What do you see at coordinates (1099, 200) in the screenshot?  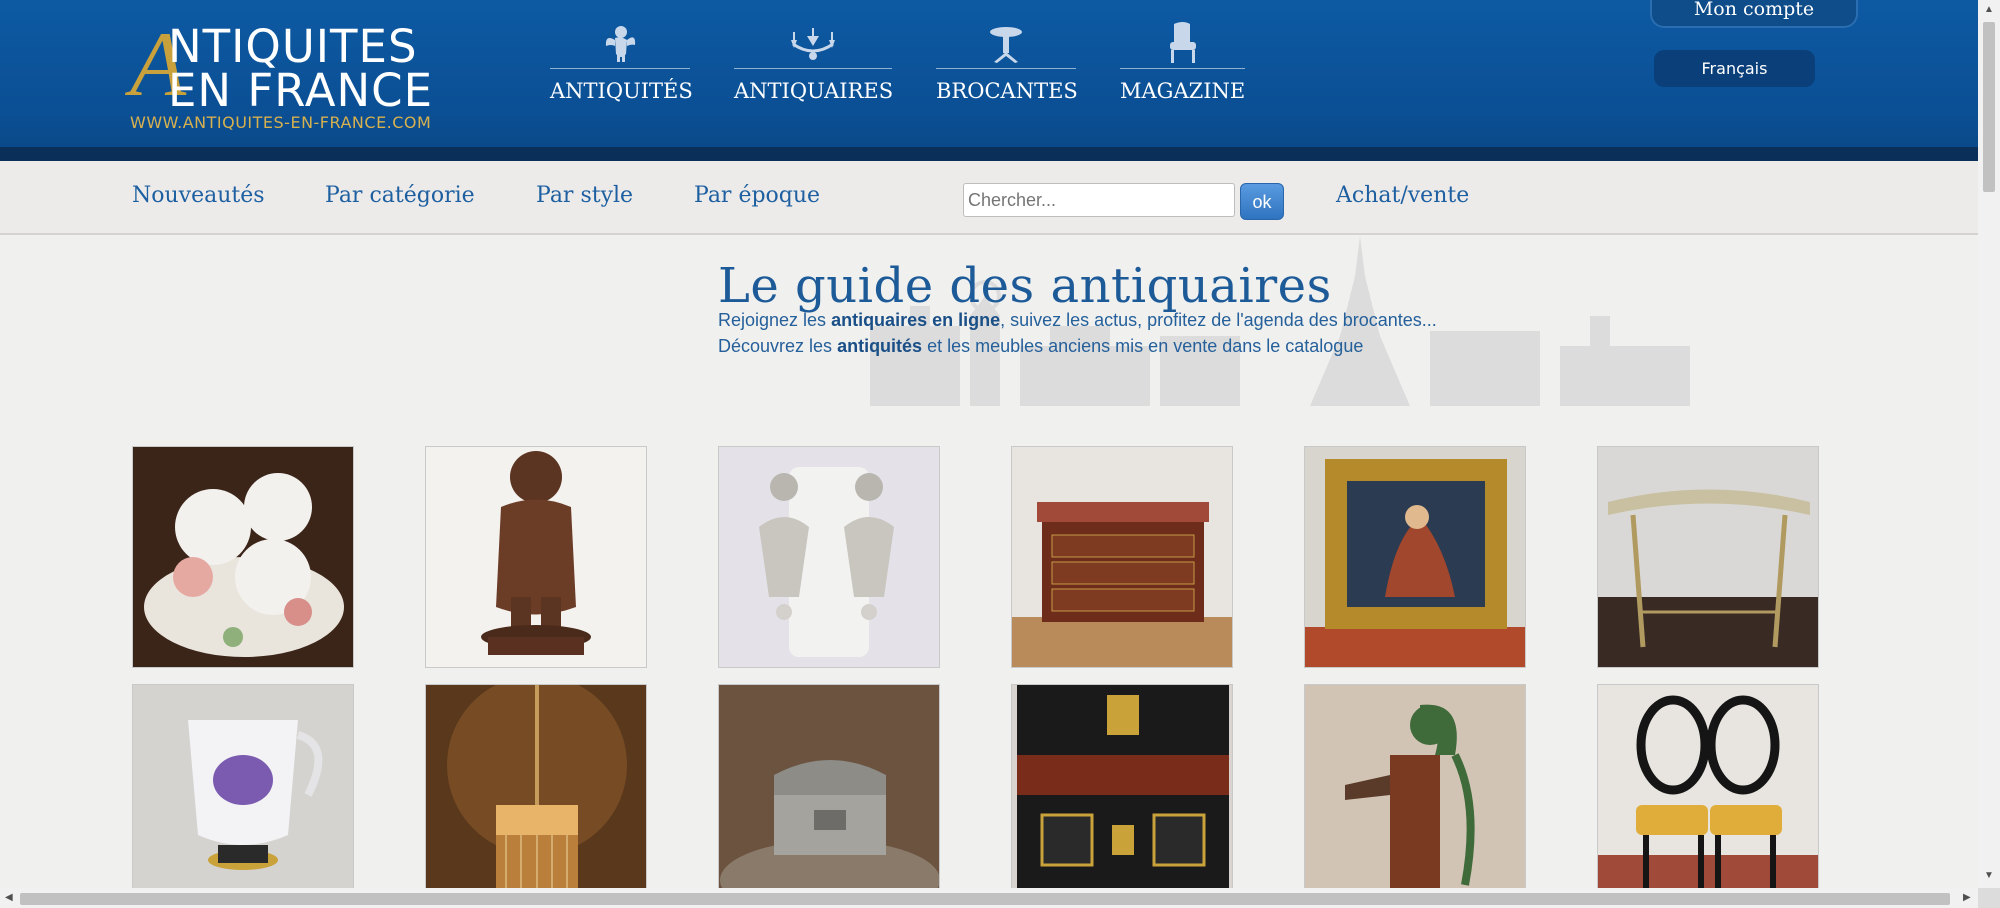 I see `search-input` at bounding box center [1099, 200].